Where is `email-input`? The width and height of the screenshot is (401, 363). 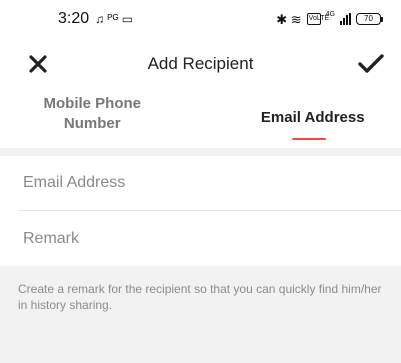 email-input is located at coordinates (203, 183).